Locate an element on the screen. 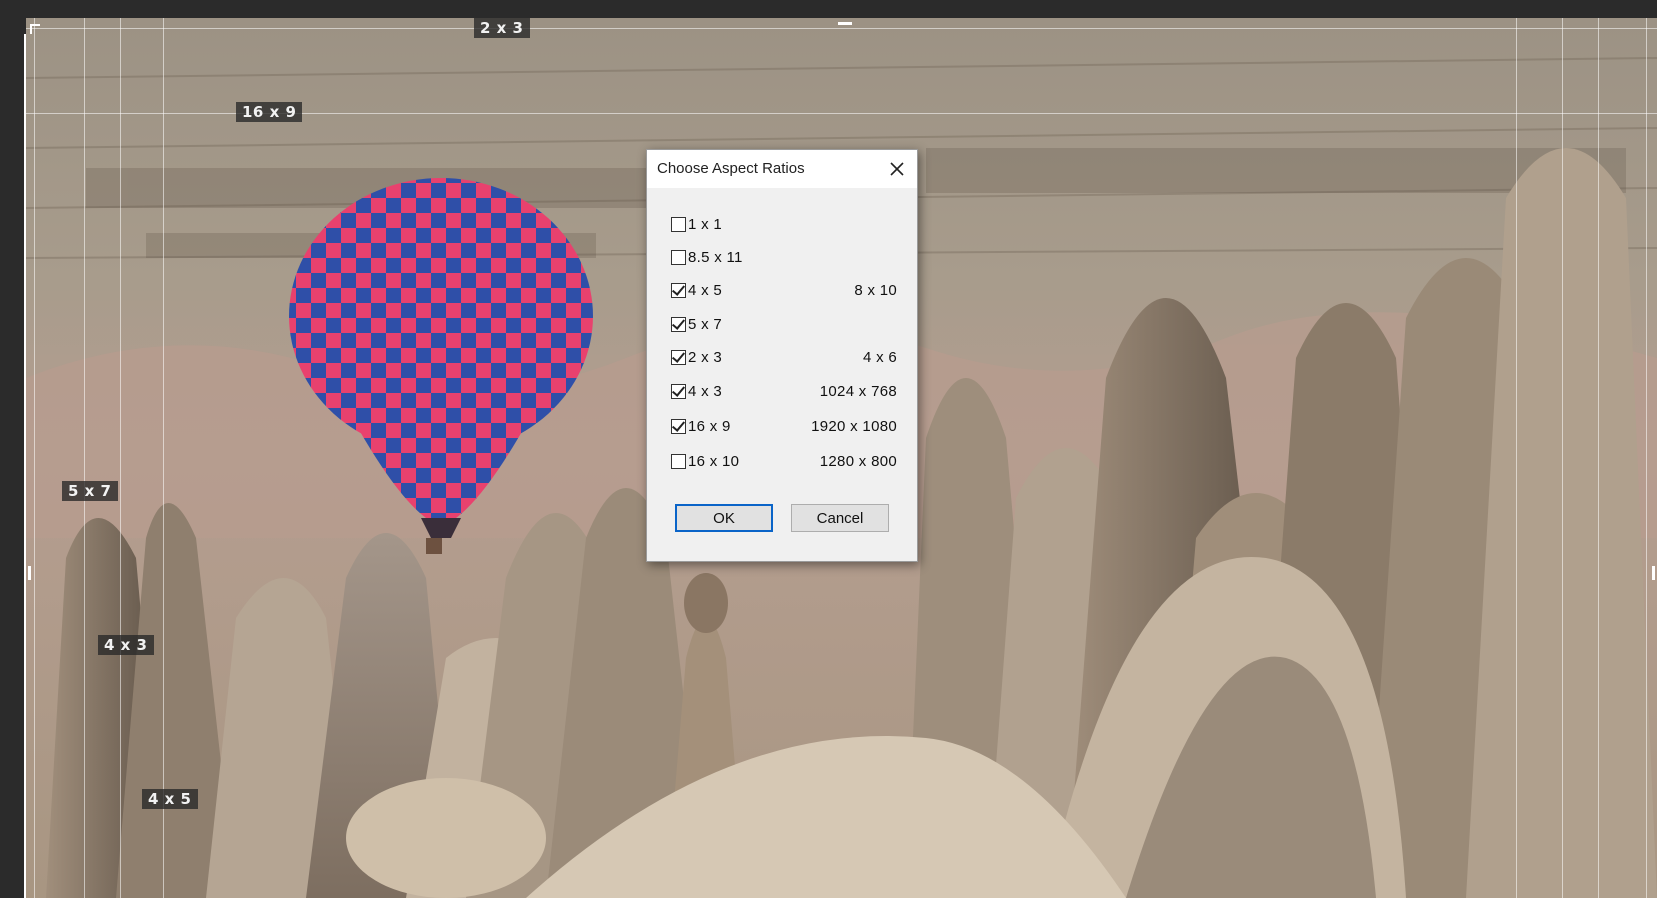 The width and height of the screenshot is (1657, 898). ratio-option-2x3: 2 x 3 4 x 6 is located at coordinates (784, 357).